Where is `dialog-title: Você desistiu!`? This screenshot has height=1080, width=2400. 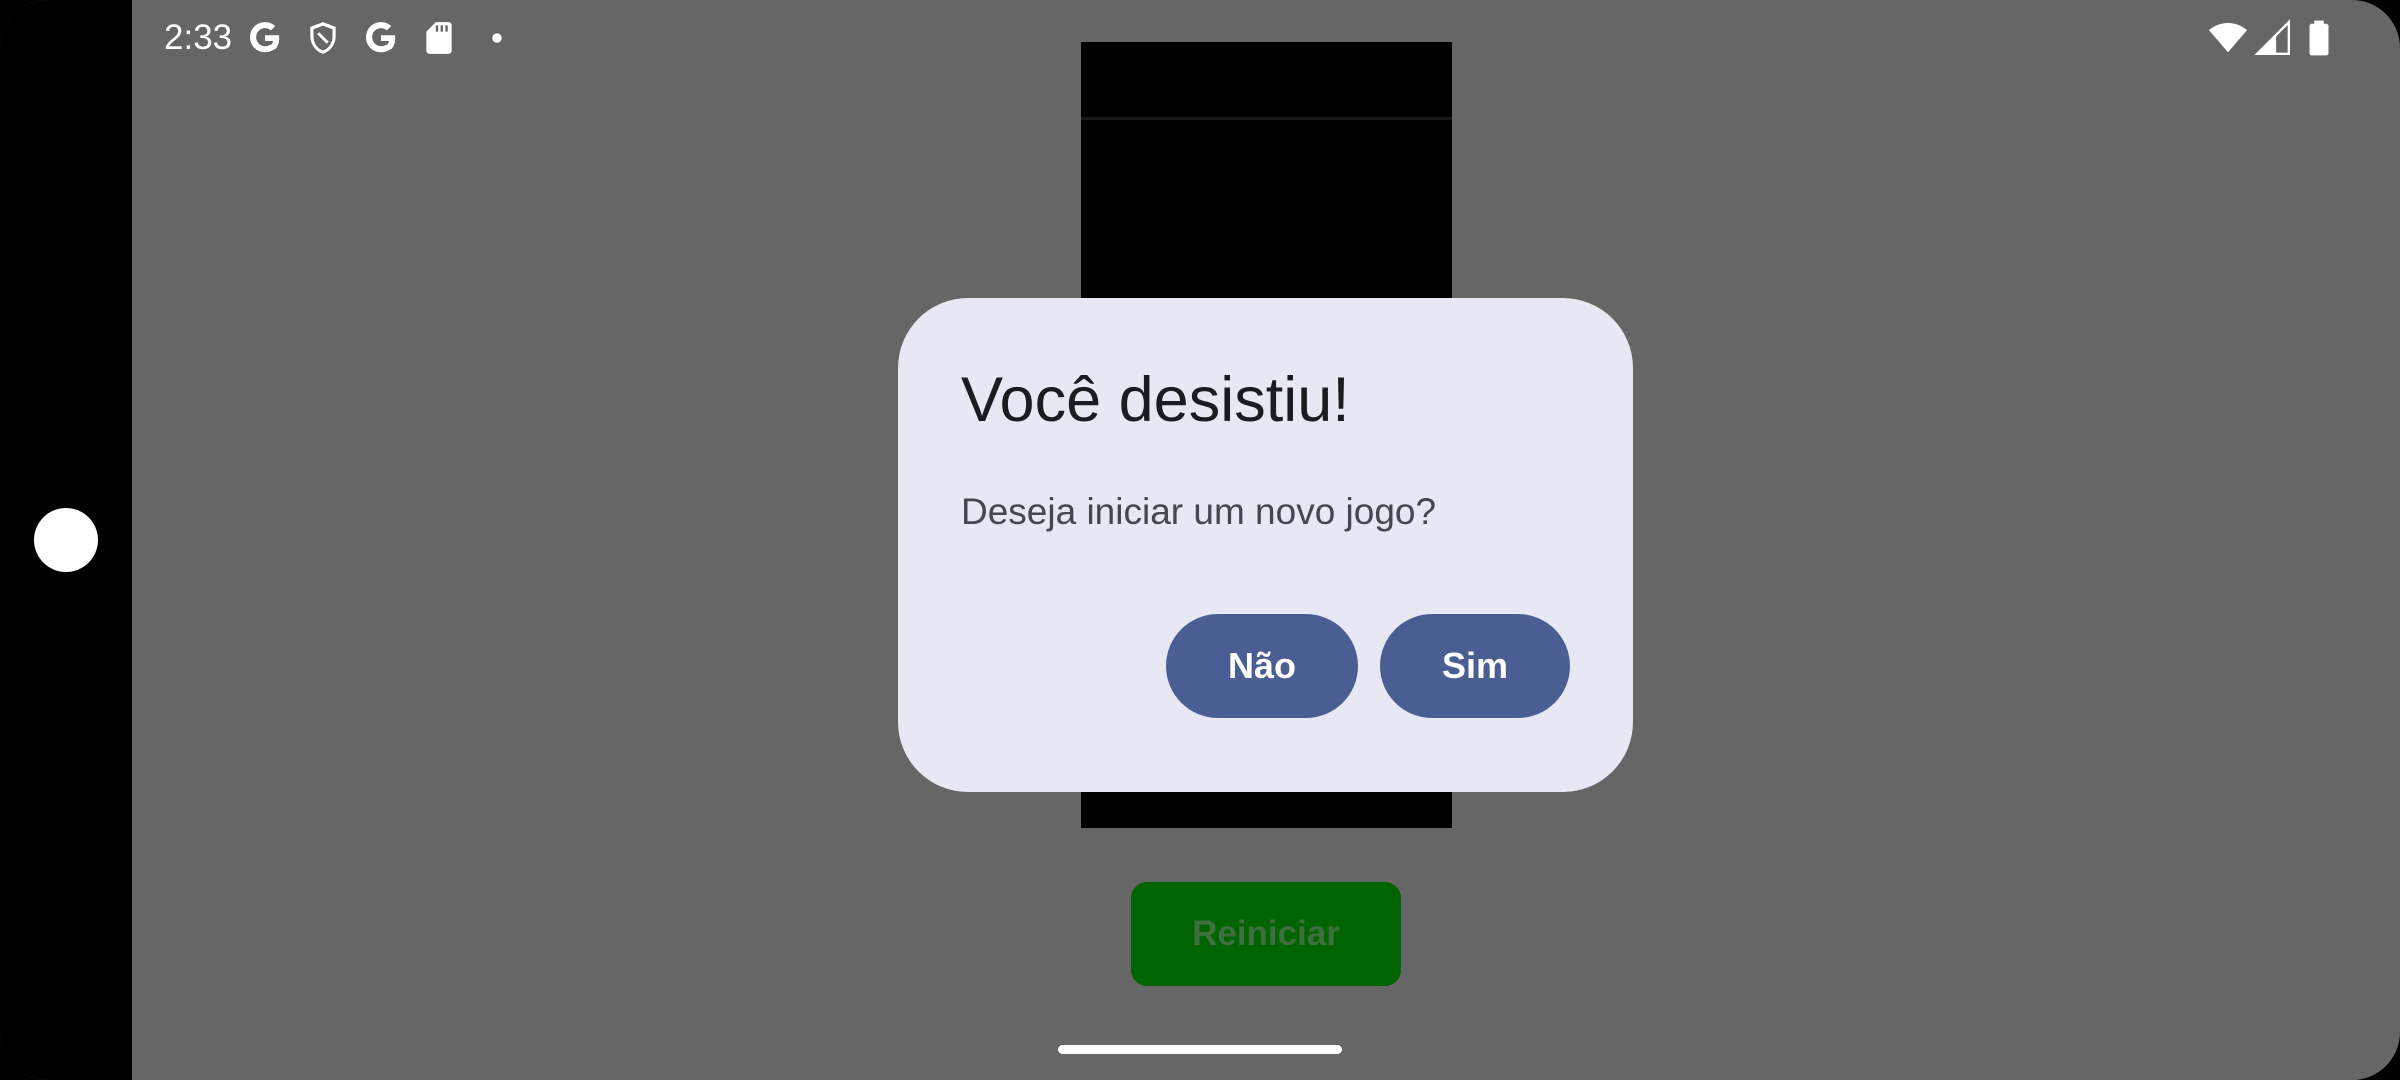
dialog-title: Você desistiu! is located at coordinates (1155, 400).